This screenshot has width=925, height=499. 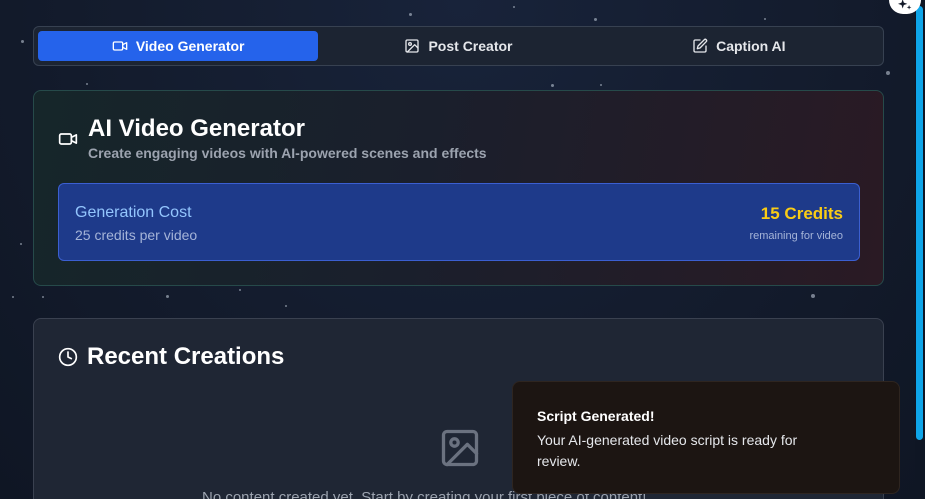 I want to click on tab-caption-ai: Caption AI, so click(x=739, y=46).